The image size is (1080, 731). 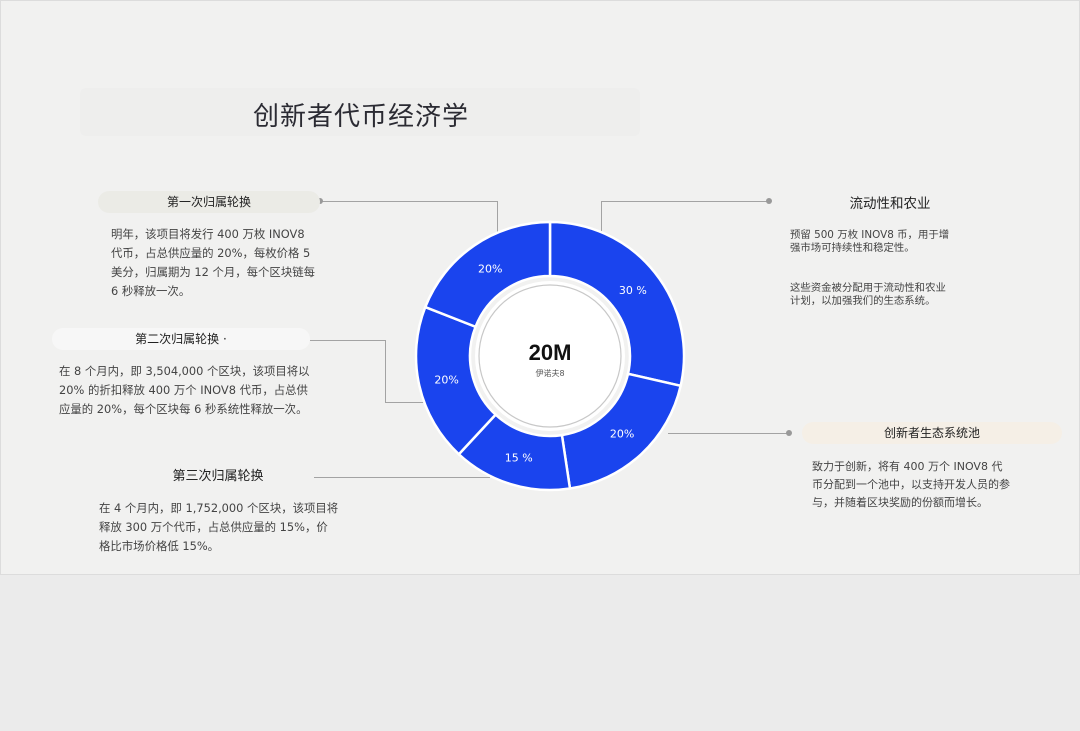 I want to click on donut-center-value: 20M, so click(x=550, y=352).